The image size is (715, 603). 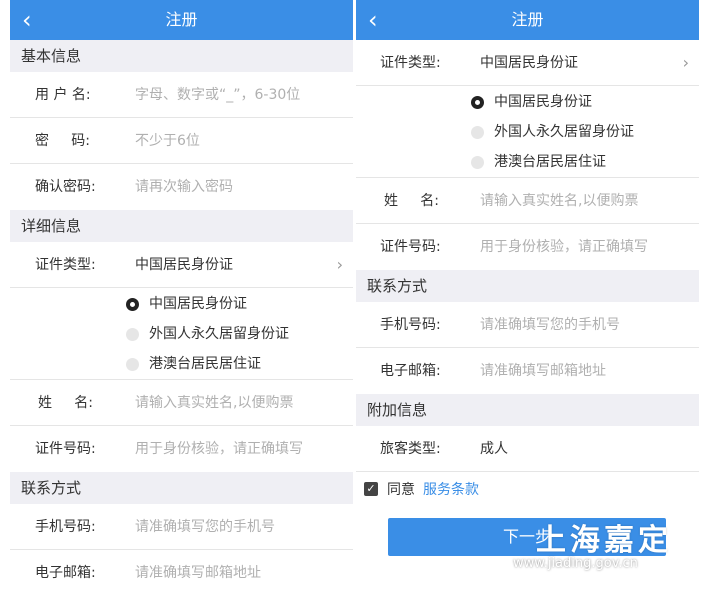 I want to click on passenger-type-row: 旅客类型: 成人, so click(x=527, y=449).